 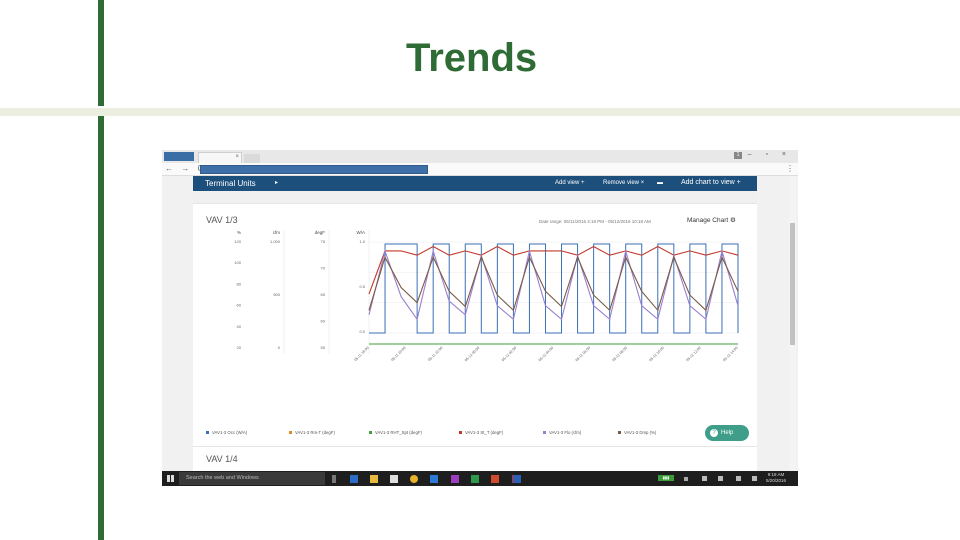 I want to click on add-chart-button: Add chart to view +, so click(x=711, y=182).